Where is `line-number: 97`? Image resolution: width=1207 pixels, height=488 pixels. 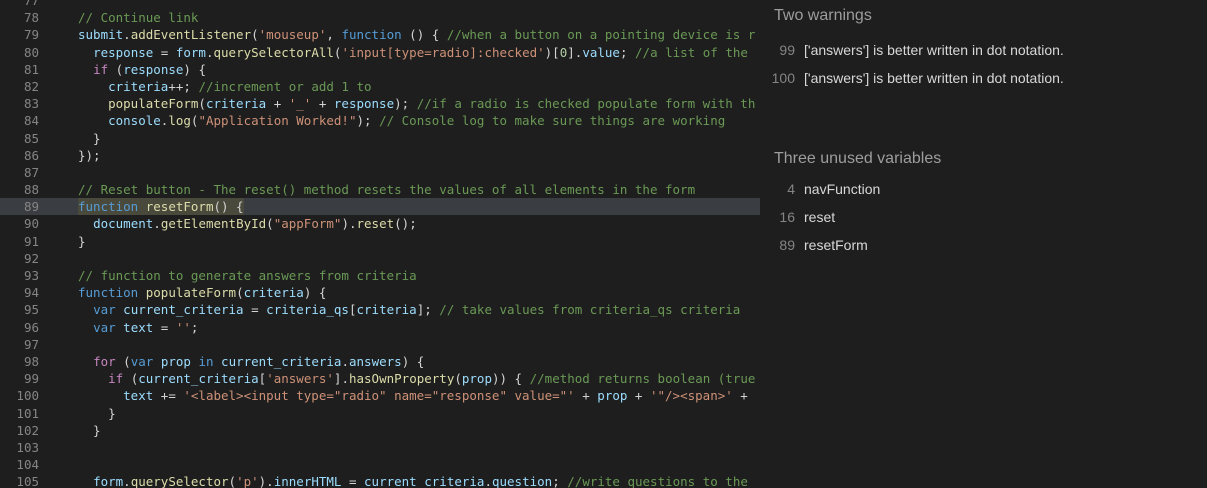
line-number: 97 is located at coordinates (31, 344).